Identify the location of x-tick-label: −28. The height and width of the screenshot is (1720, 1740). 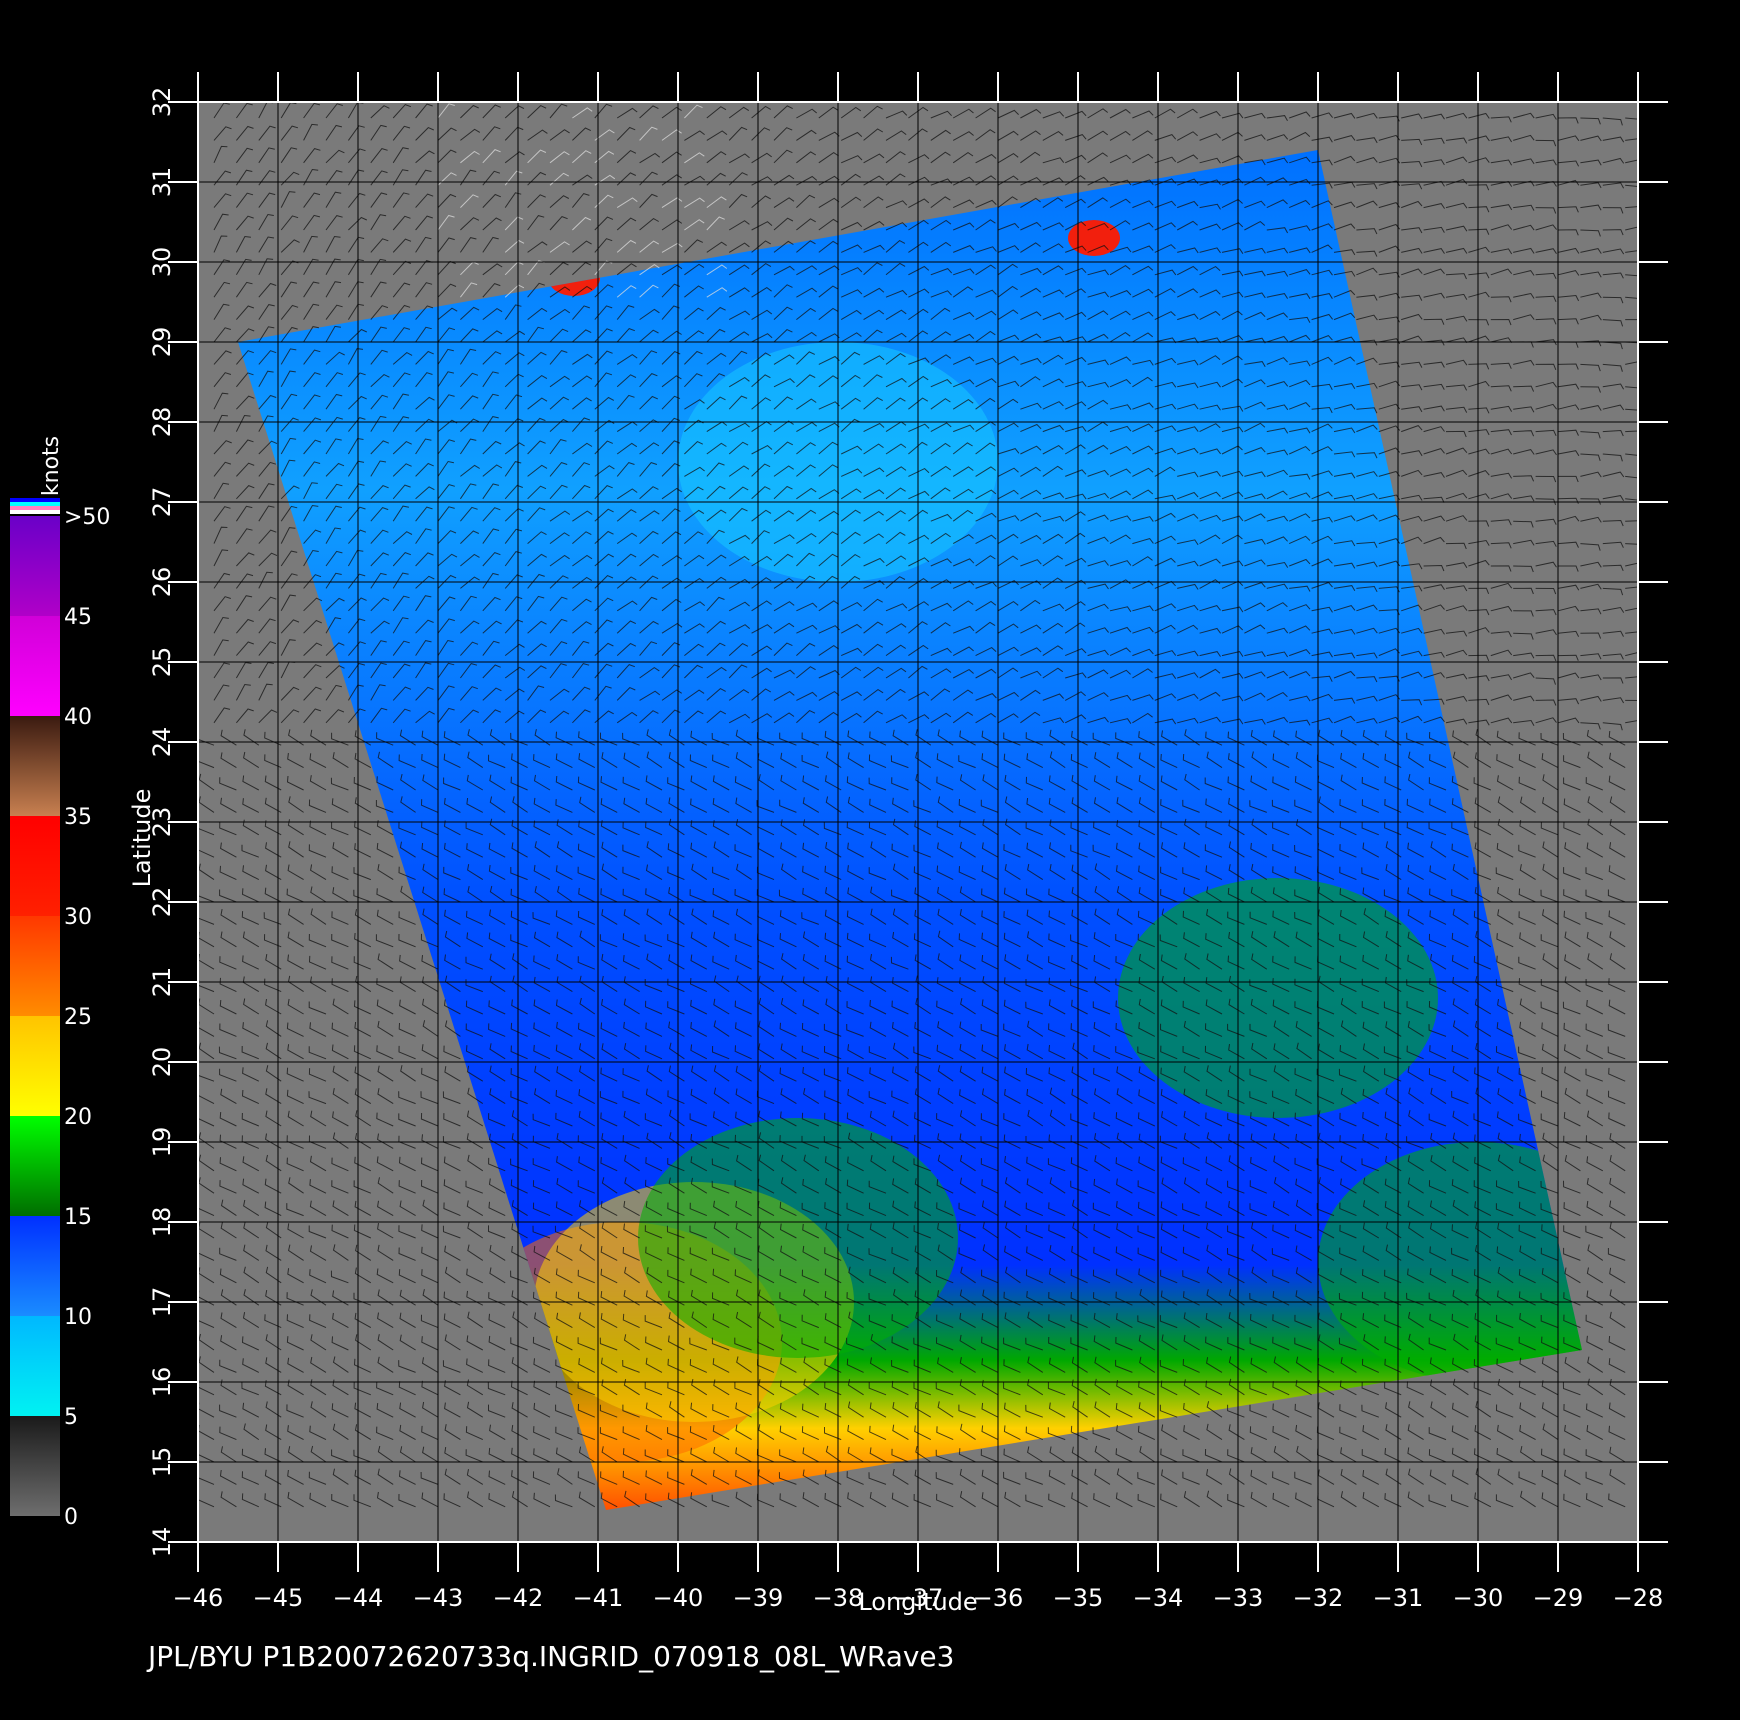
(1638, 1598).